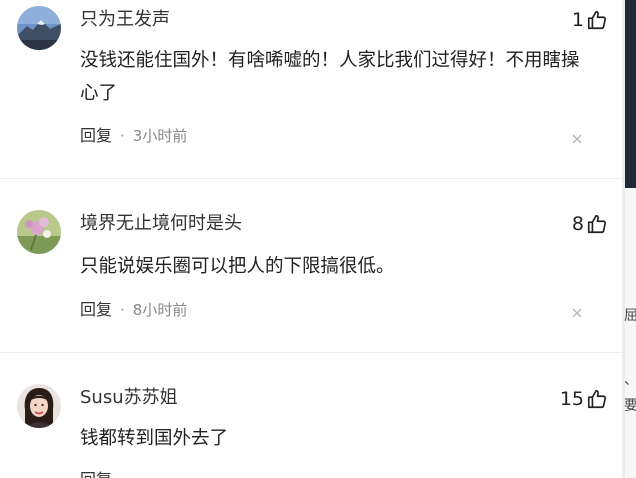  I want to click on comment-text: 钱都转到国外去了, so click(154, 438).